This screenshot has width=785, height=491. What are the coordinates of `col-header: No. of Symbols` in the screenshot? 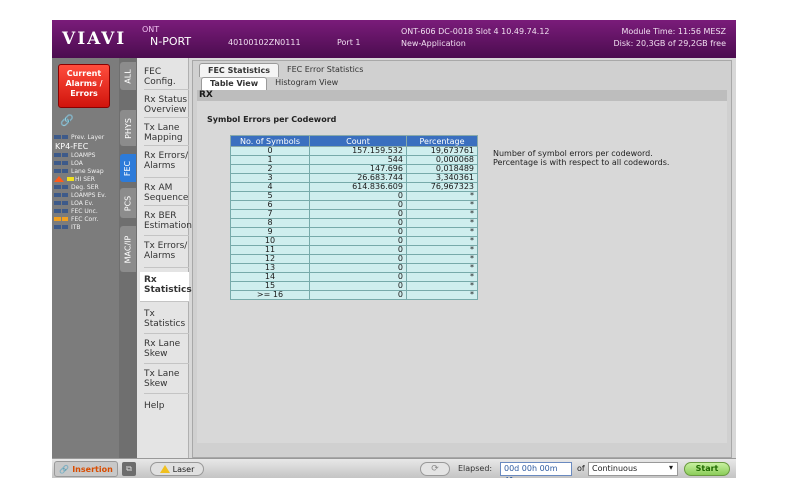 It's located at (270, 141).